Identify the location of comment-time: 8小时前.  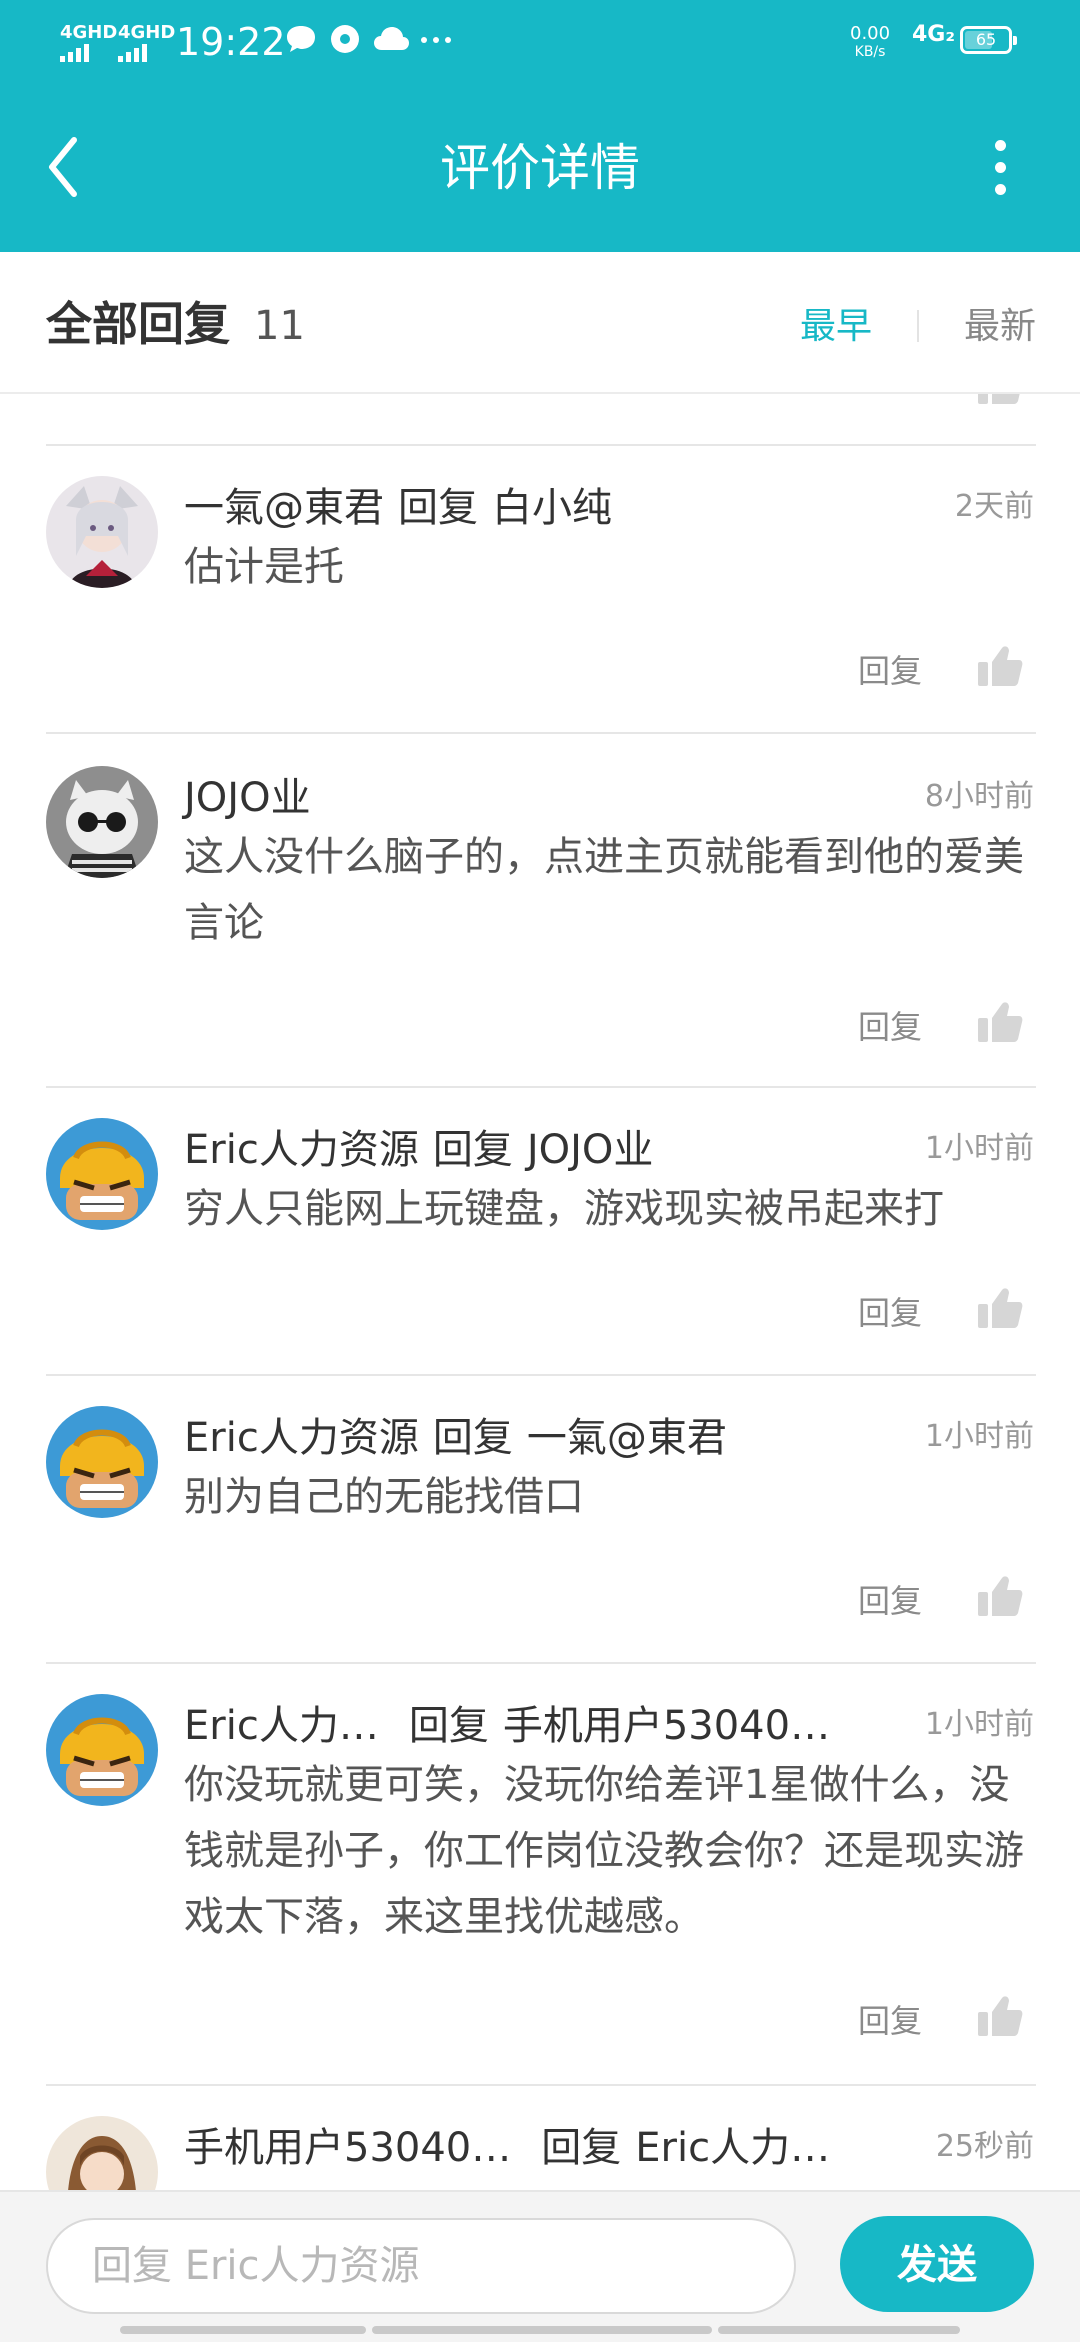
(979, 796).